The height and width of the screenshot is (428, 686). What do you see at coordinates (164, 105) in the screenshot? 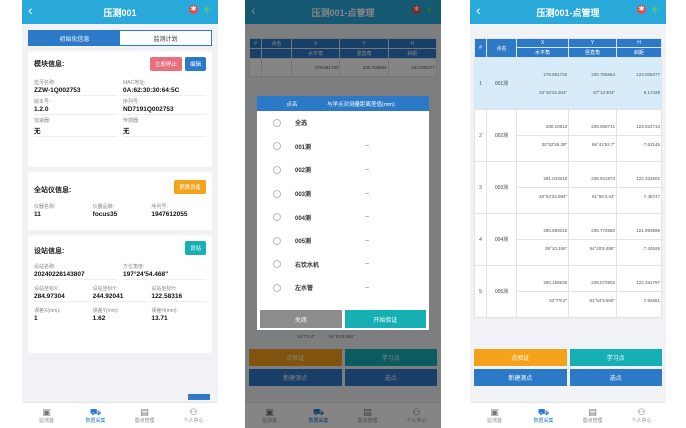
I see `field-serial: 序列号: ND7191Q002753` at bounding box center [164, 105].